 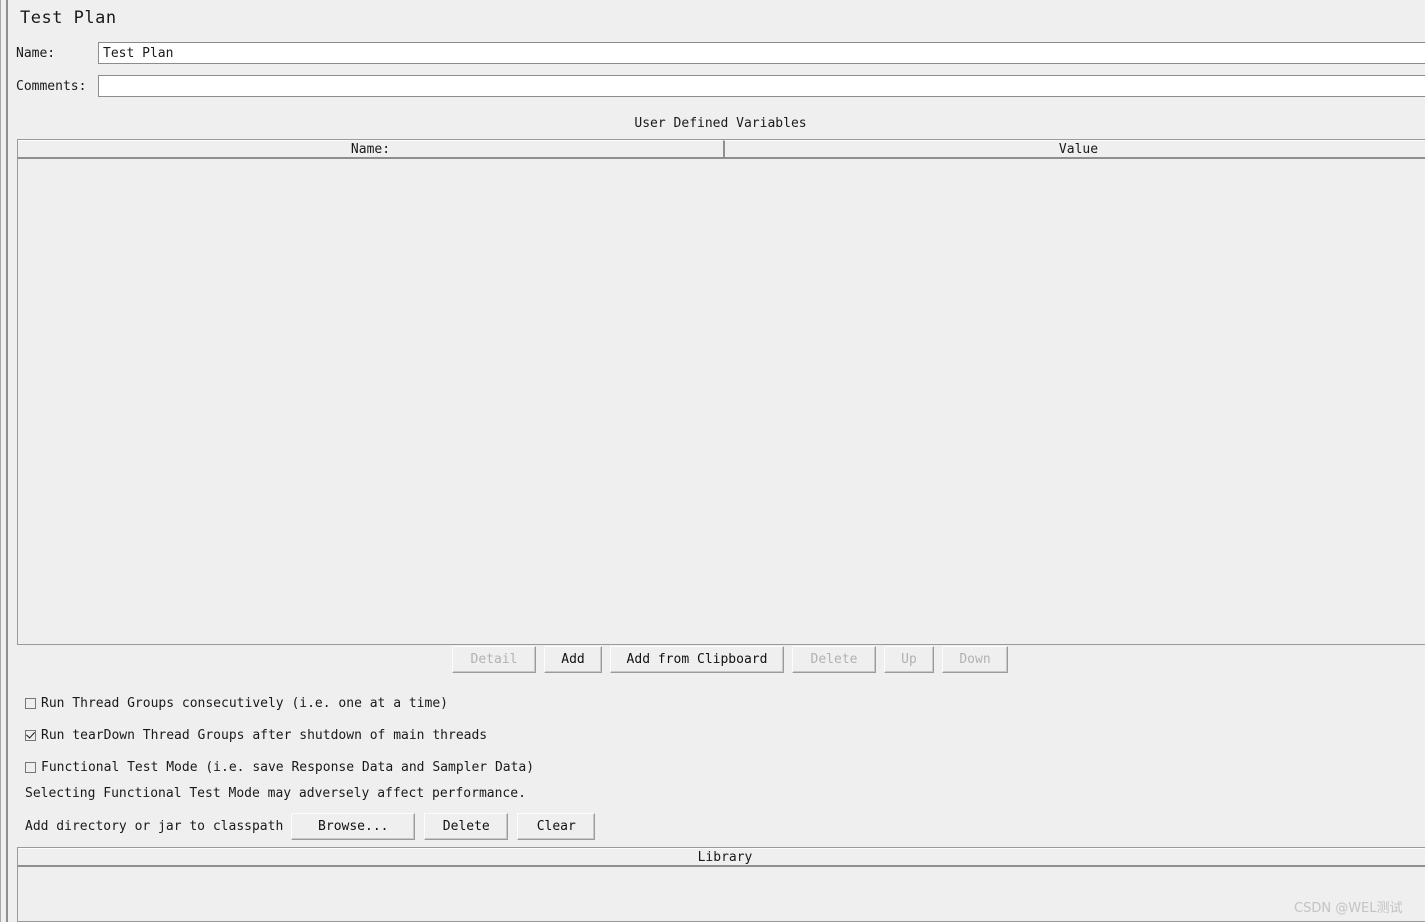 I want to click on comments-label: Comments:, so click(x=51, y=86).